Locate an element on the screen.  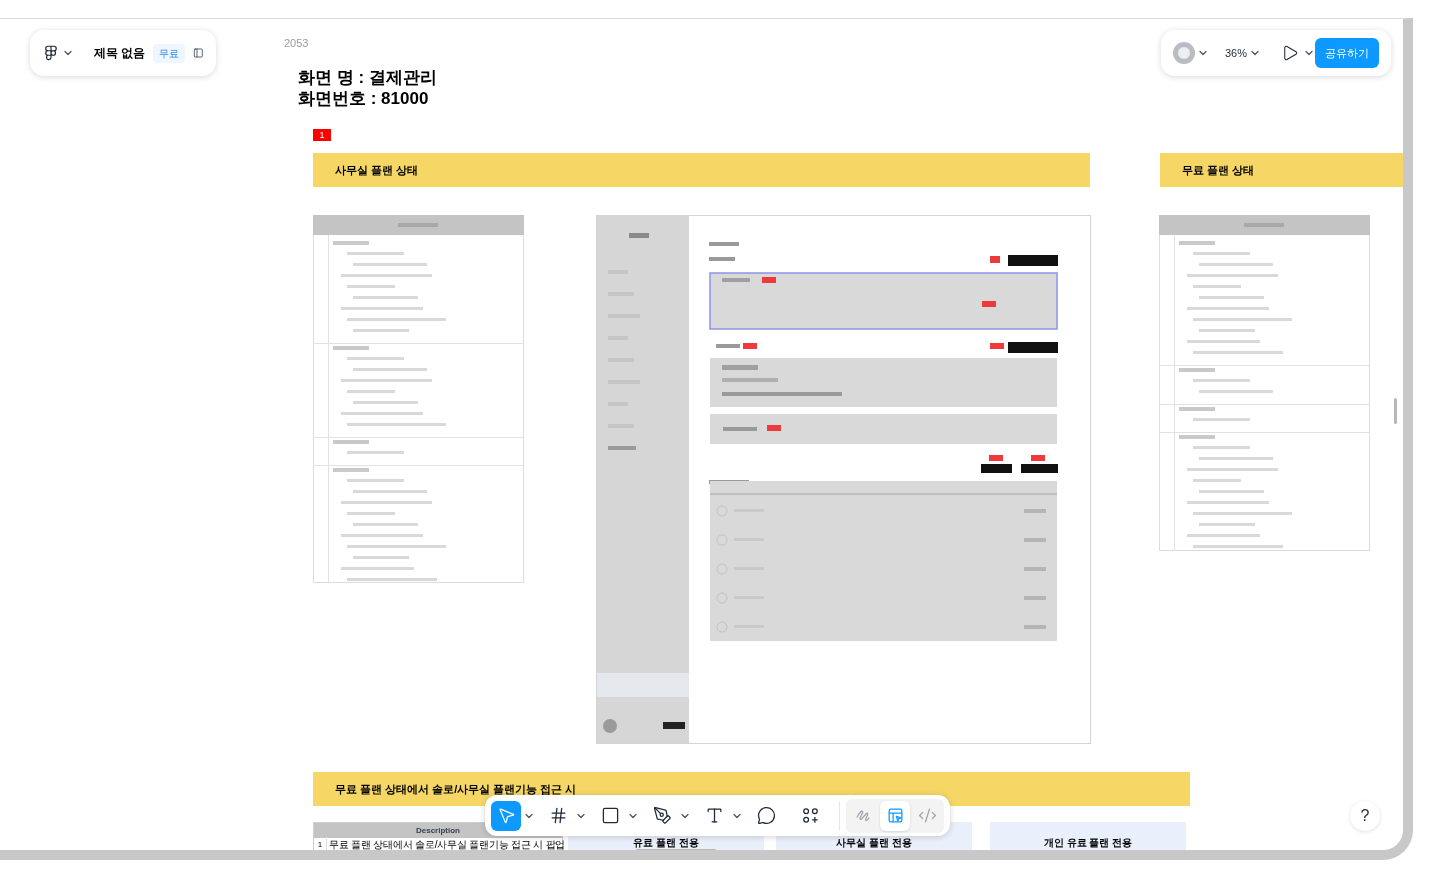
present-icon is located at coordinates (1290, 53).